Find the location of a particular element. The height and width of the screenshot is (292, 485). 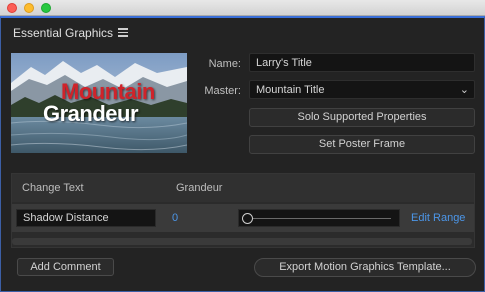

horizontal-scrollbar is located at coordinates (242, 241).